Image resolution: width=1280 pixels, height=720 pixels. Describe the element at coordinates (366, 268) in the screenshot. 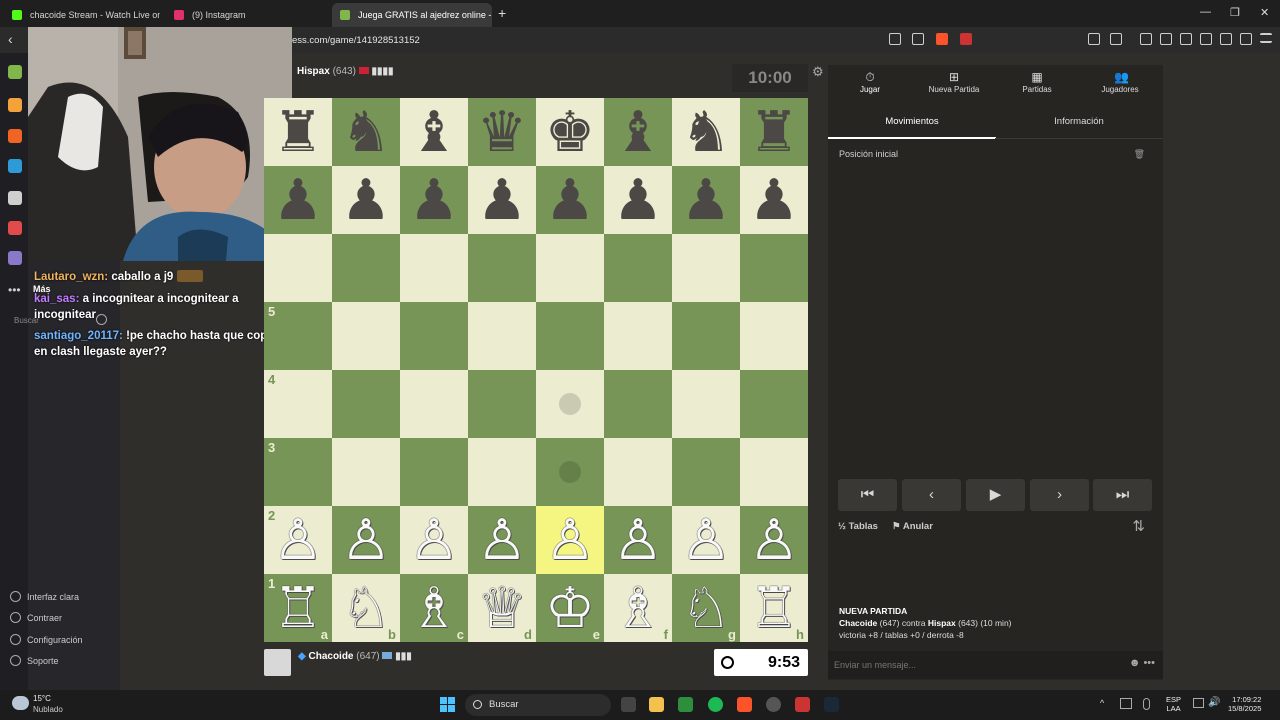

I see `board-square-b6` at that location.